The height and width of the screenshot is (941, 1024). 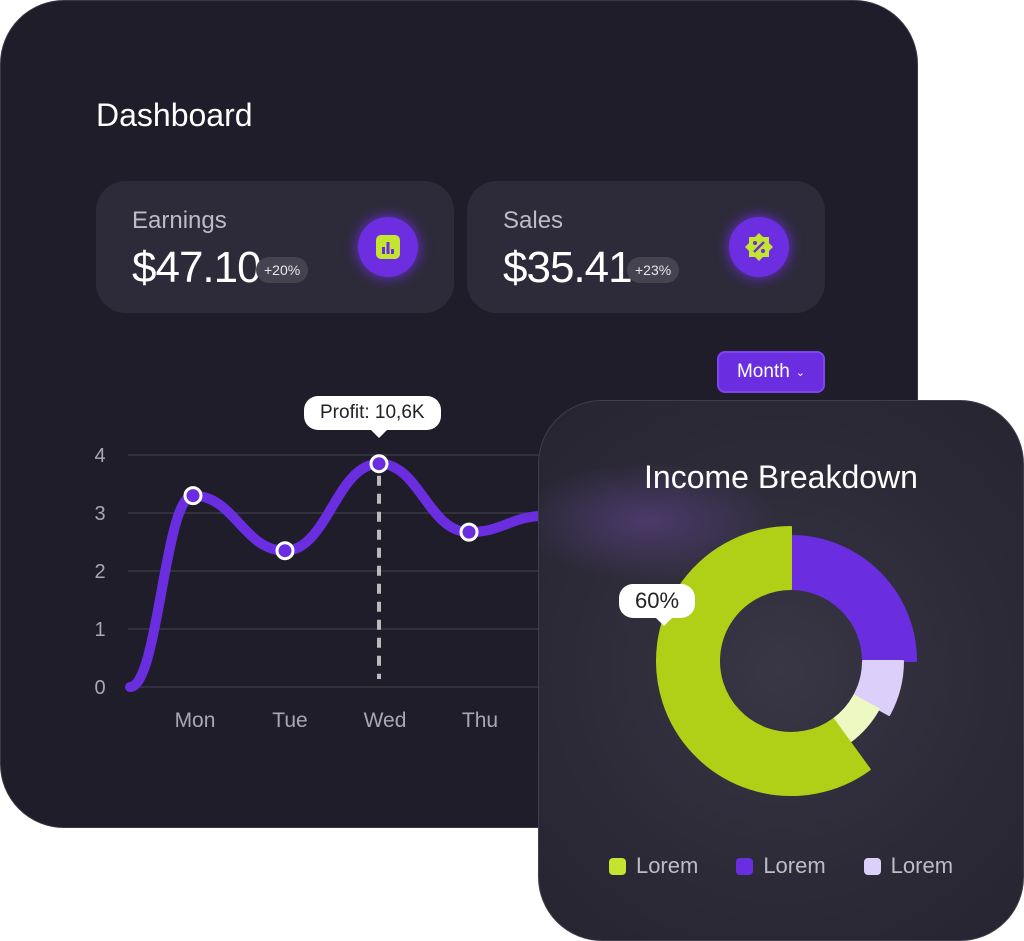 I want to click on profit-tooltip: Profit: 10,6K, so click(x=372, y=417).